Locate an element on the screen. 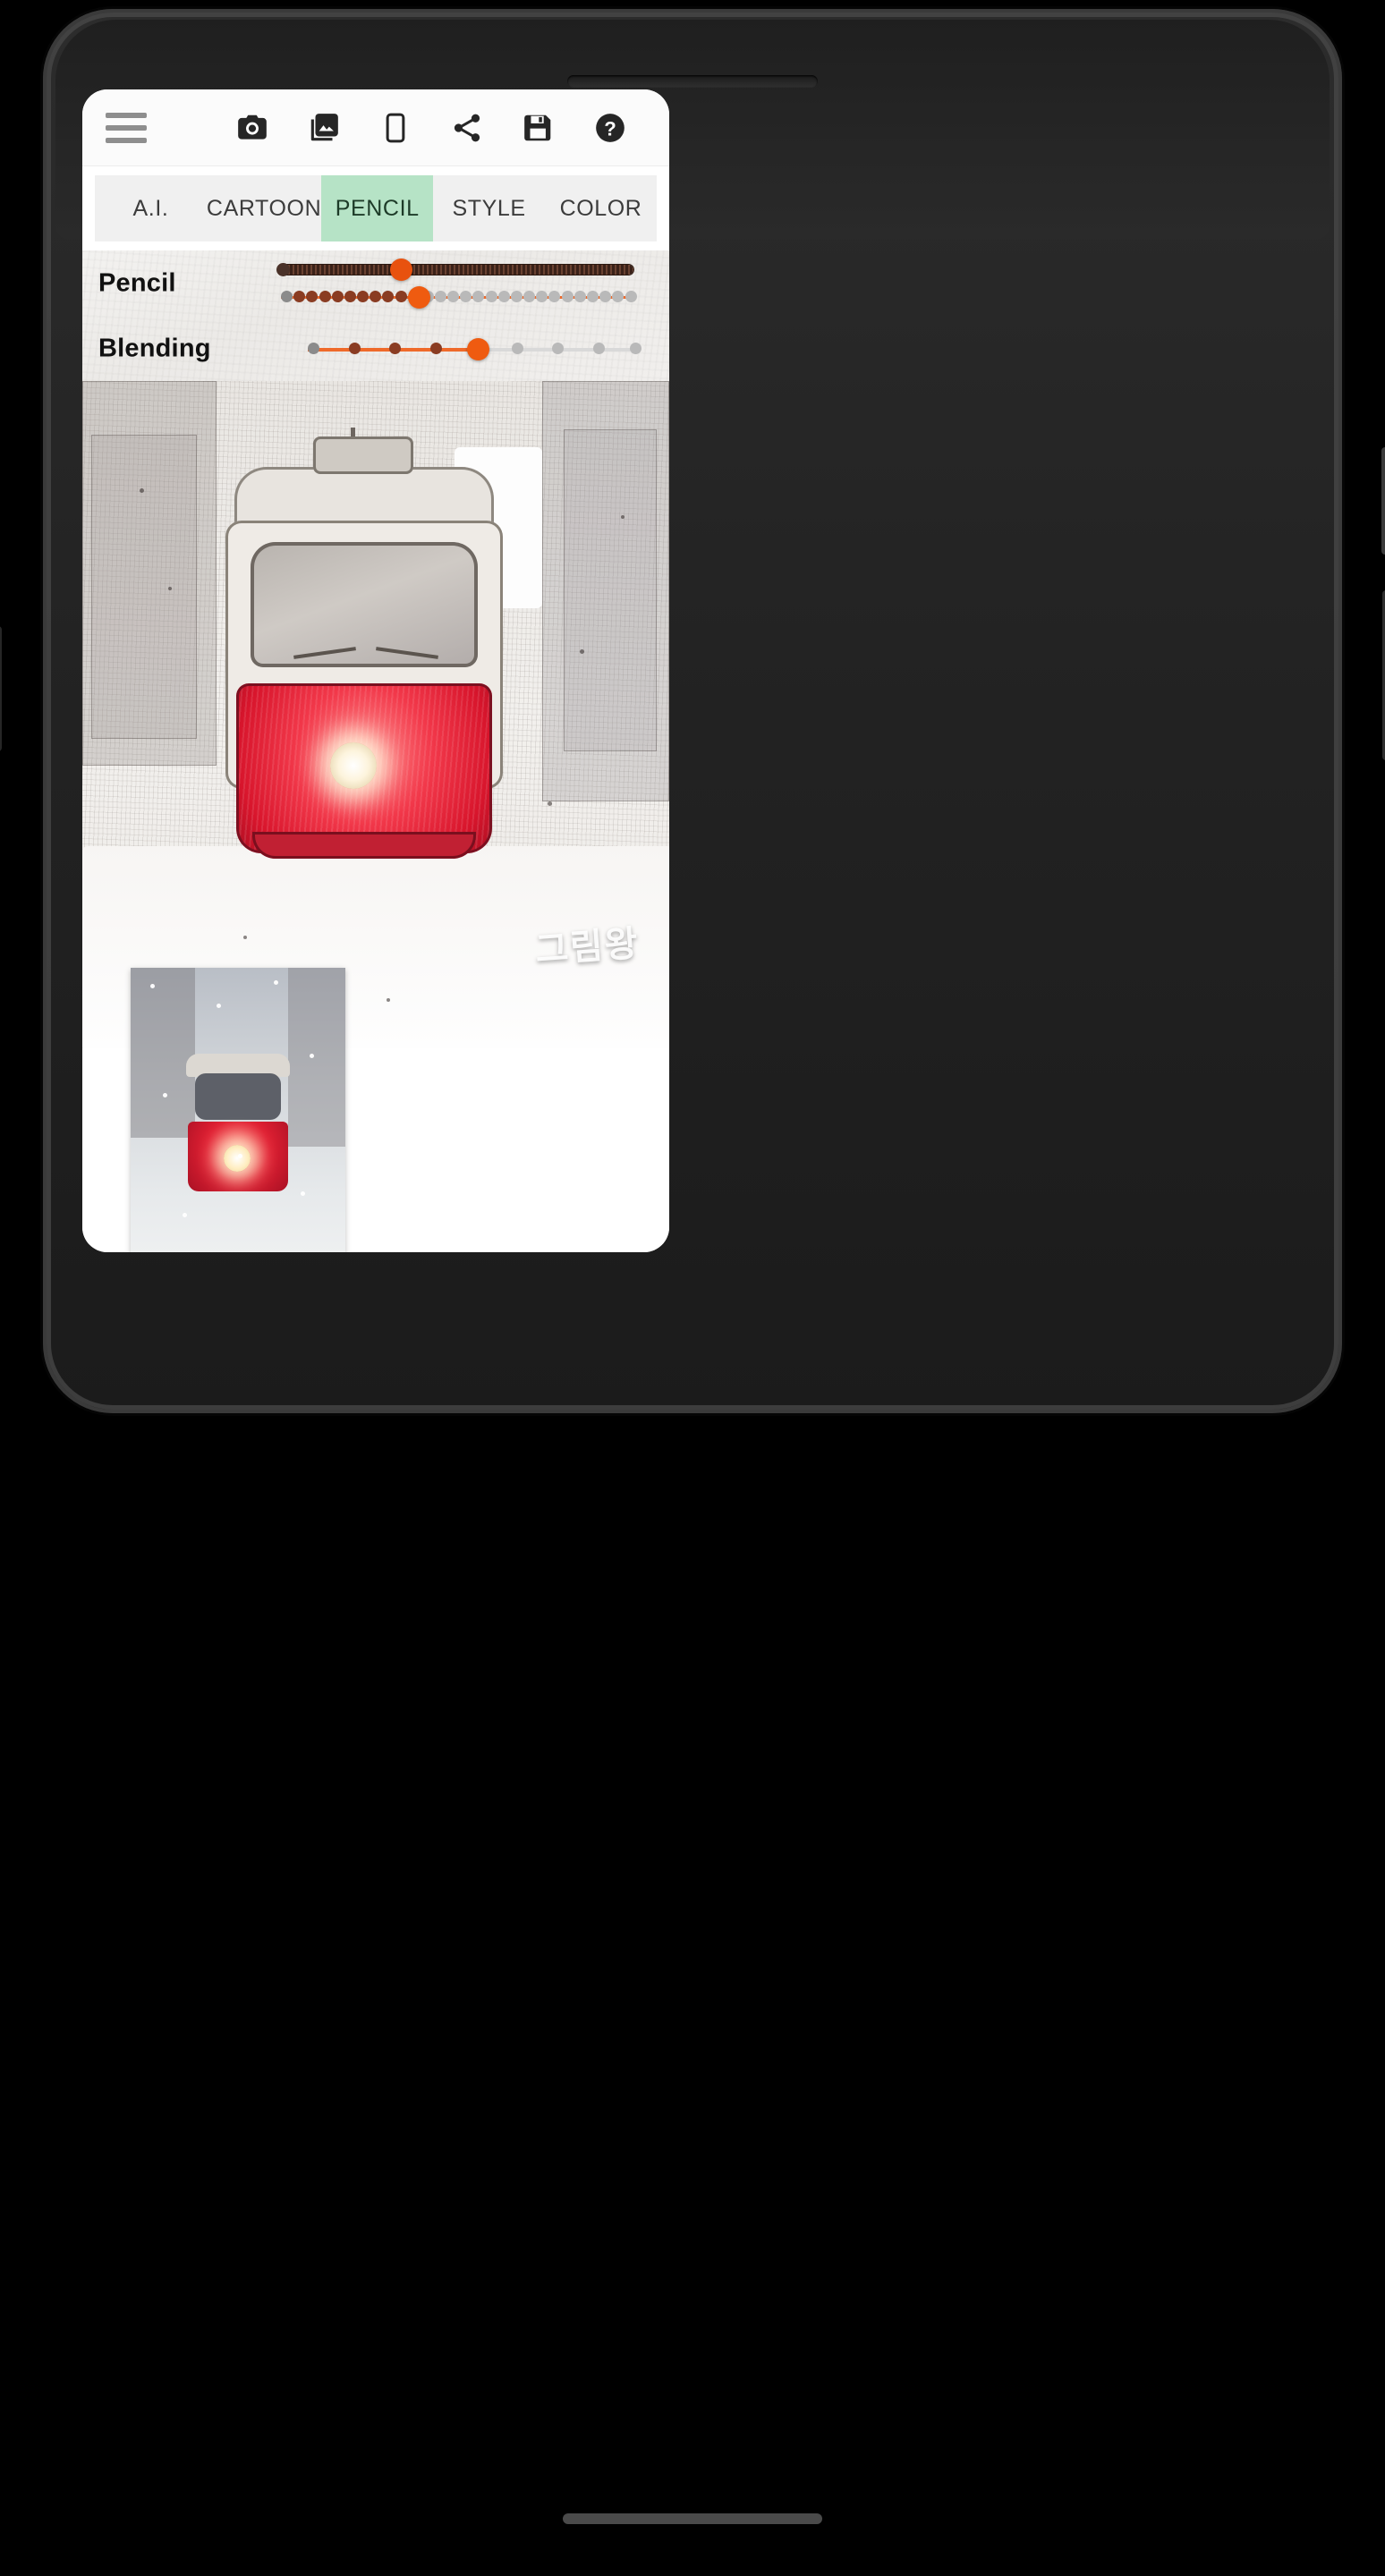 The height and width of the screenshot is (2576, 1385). pencil-detail-thumb is located at coordinates (418, 297).